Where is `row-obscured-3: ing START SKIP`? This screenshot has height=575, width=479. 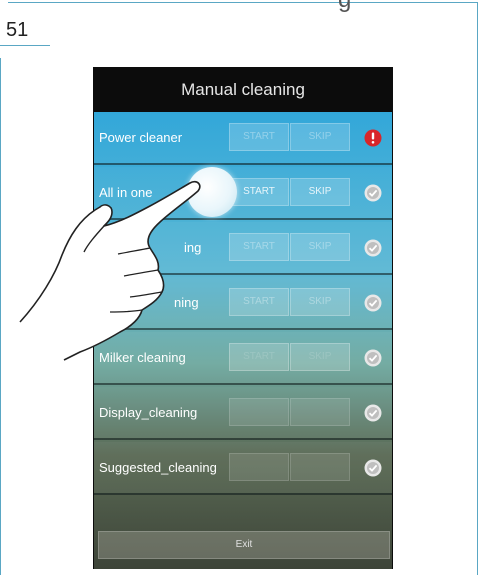
row-obscured-3: ing START SKIP is located at coordinates (243, 248).